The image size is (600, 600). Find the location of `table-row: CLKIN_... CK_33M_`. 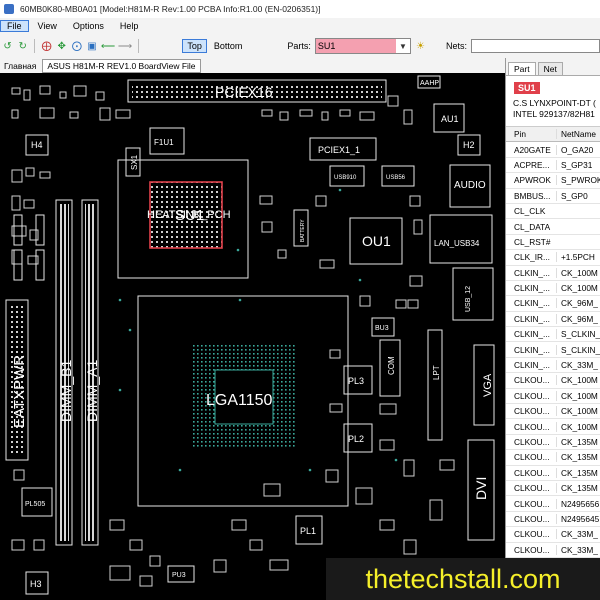

table-row: CLKIN_... CK_33M_ is located at coordinates (553, 366).